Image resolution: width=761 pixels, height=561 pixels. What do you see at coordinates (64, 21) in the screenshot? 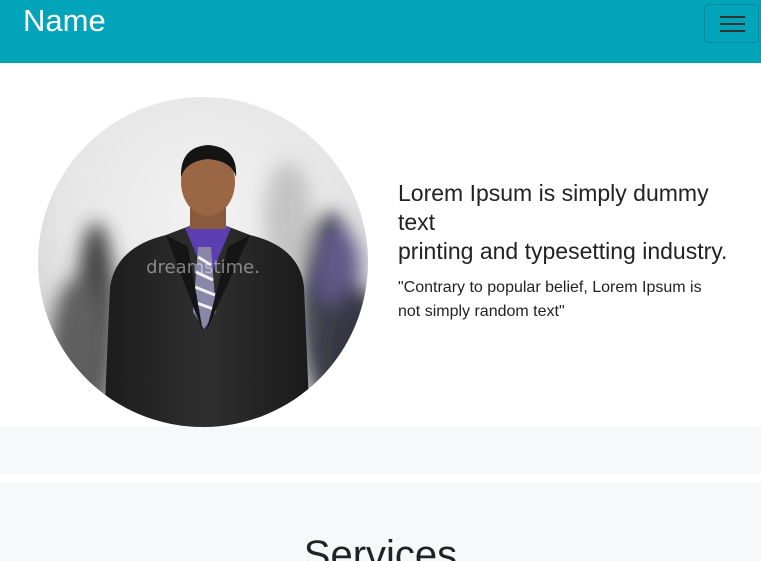
I see `brand-name: Name` at bounding box center [64, 21].